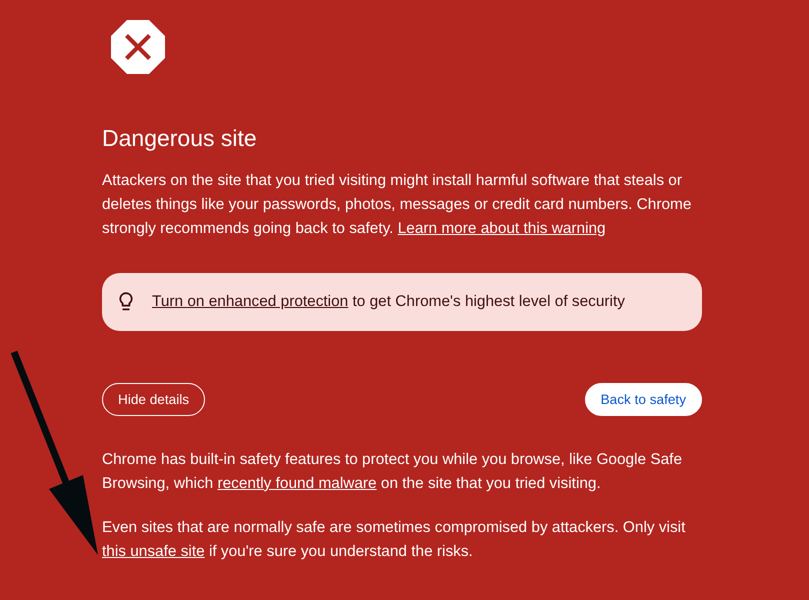  What do you see at coordinates (394, 540) in the screenshot?
I see `risk-text: Even sites that are normally safe are sometimes compromised by attackers. Only visit this unsafe site if you're sure you understand the risks.` at bounding box center [394, 540].